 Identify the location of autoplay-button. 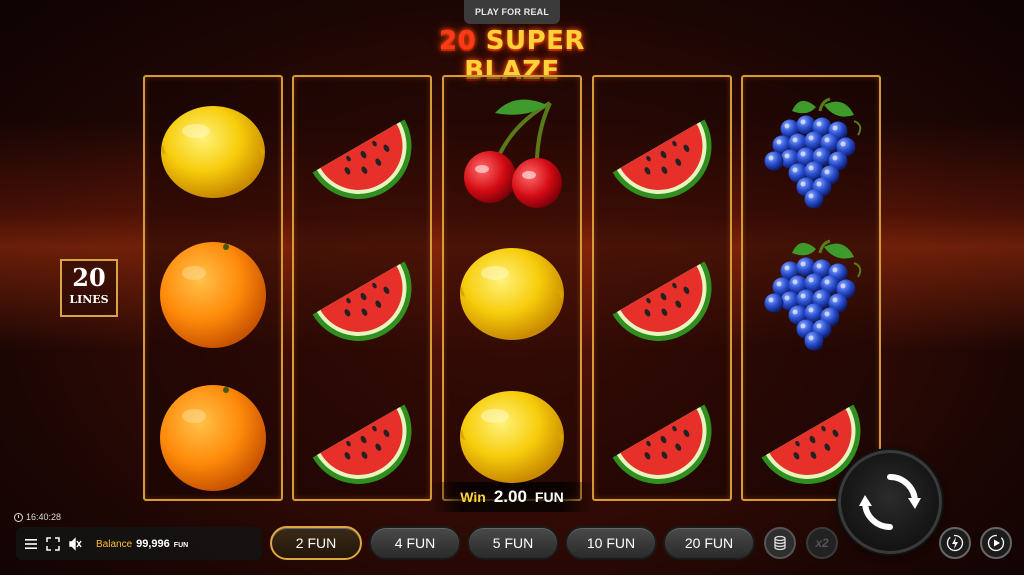
(996, 543).